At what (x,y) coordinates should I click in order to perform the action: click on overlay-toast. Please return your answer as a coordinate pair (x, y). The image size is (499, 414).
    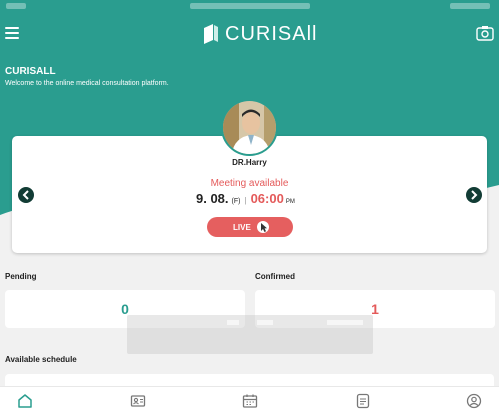
    Looking at the image, I should click on (250, 334).